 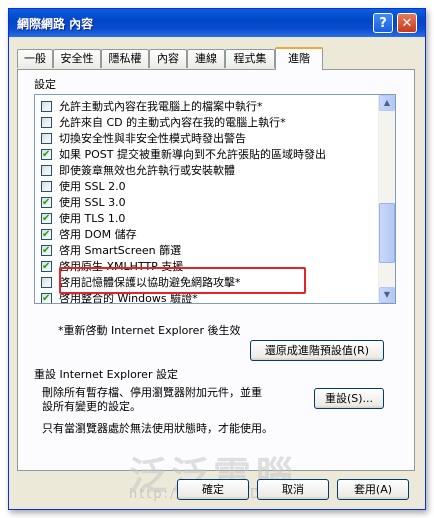 What do you see at coordinates (387, 233) in the screenshot?
I see `scroll-thumb` at bounding box center [387, 233].